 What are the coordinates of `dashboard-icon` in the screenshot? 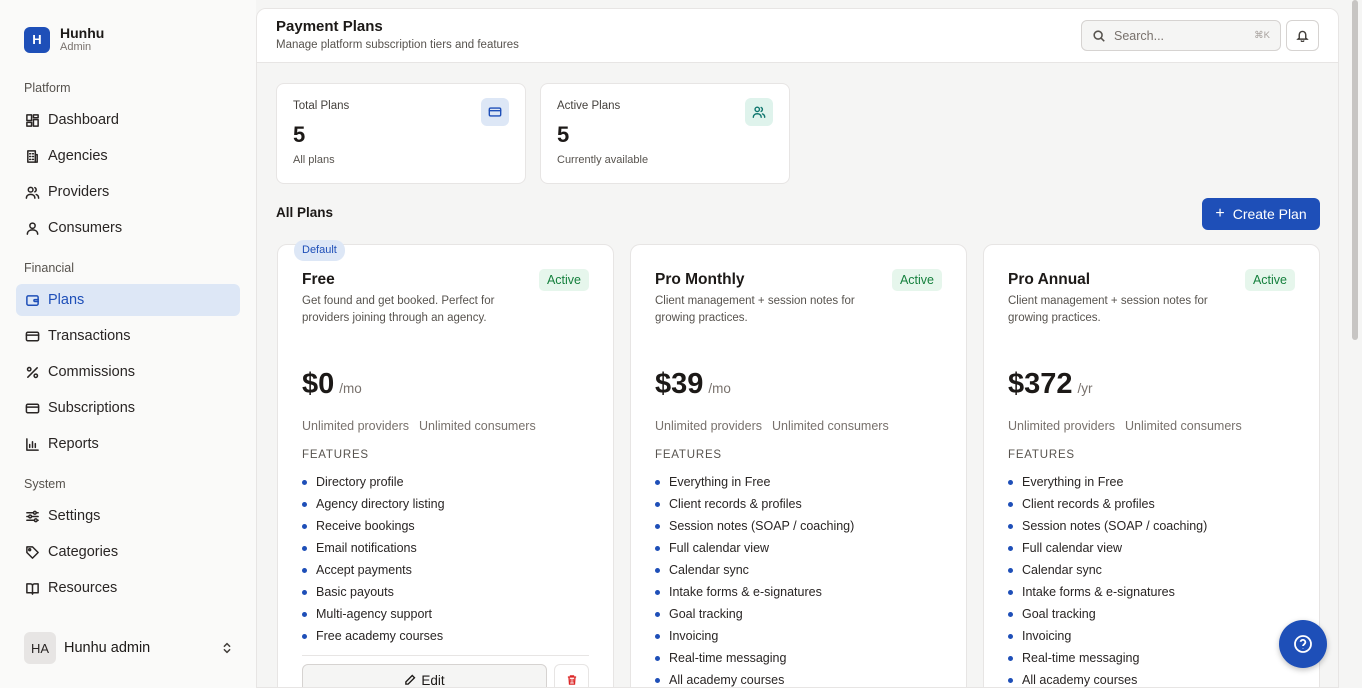 It's located at (32, 120).